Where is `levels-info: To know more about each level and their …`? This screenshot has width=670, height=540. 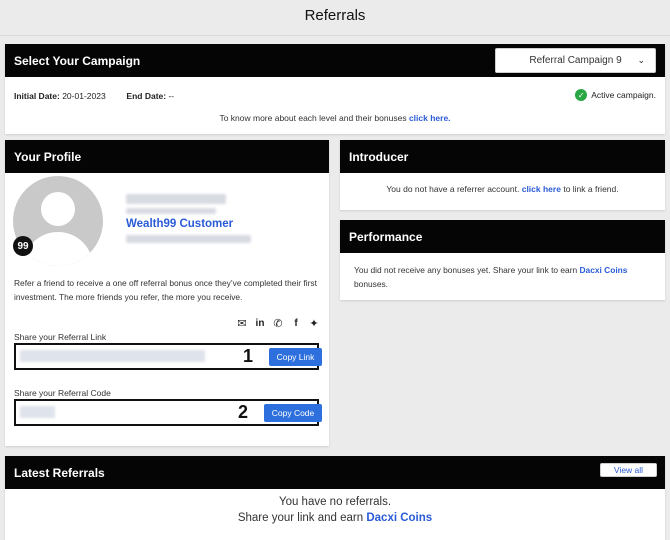 levels-info: To know more about each level and their … is located at coordinates (335, 118).